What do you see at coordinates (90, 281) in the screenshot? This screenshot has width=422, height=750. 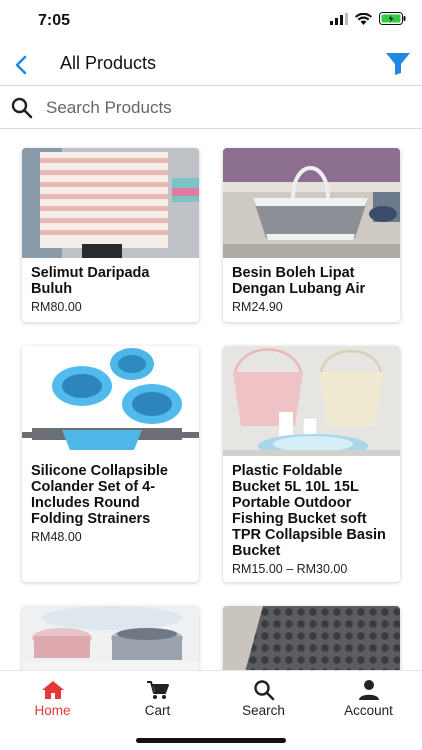 I see `product-name: Selimut Daripada Buluh` at bounding box center [90, 281].